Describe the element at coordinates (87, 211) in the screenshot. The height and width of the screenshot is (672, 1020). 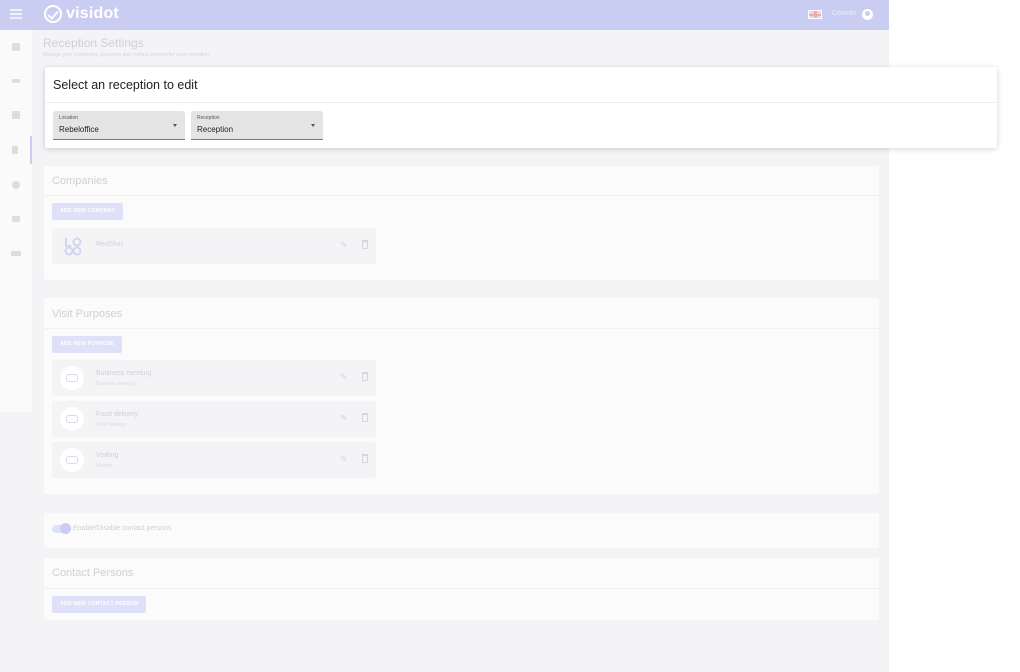
I see `add-company-button: ADD NEW COMPANY` at that location.